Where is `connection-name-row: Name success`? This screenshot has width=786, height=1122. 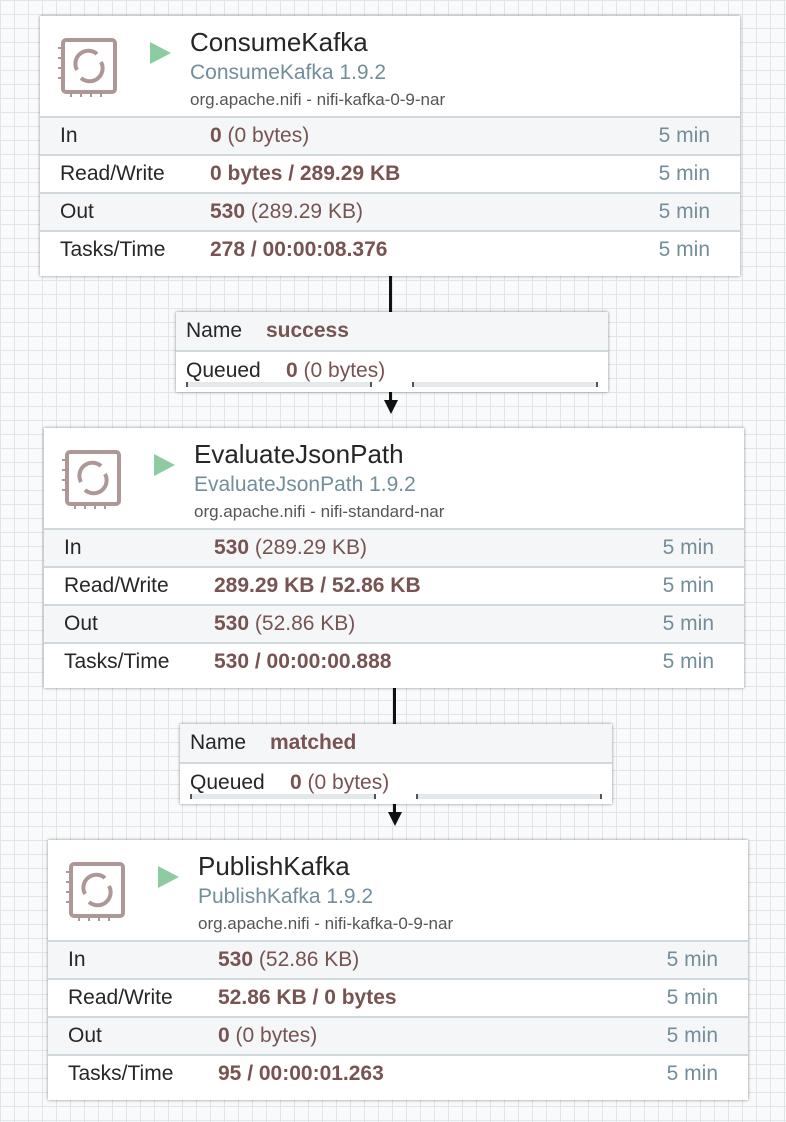
connection-name-row: Name success is located at coordinates (392, 332).